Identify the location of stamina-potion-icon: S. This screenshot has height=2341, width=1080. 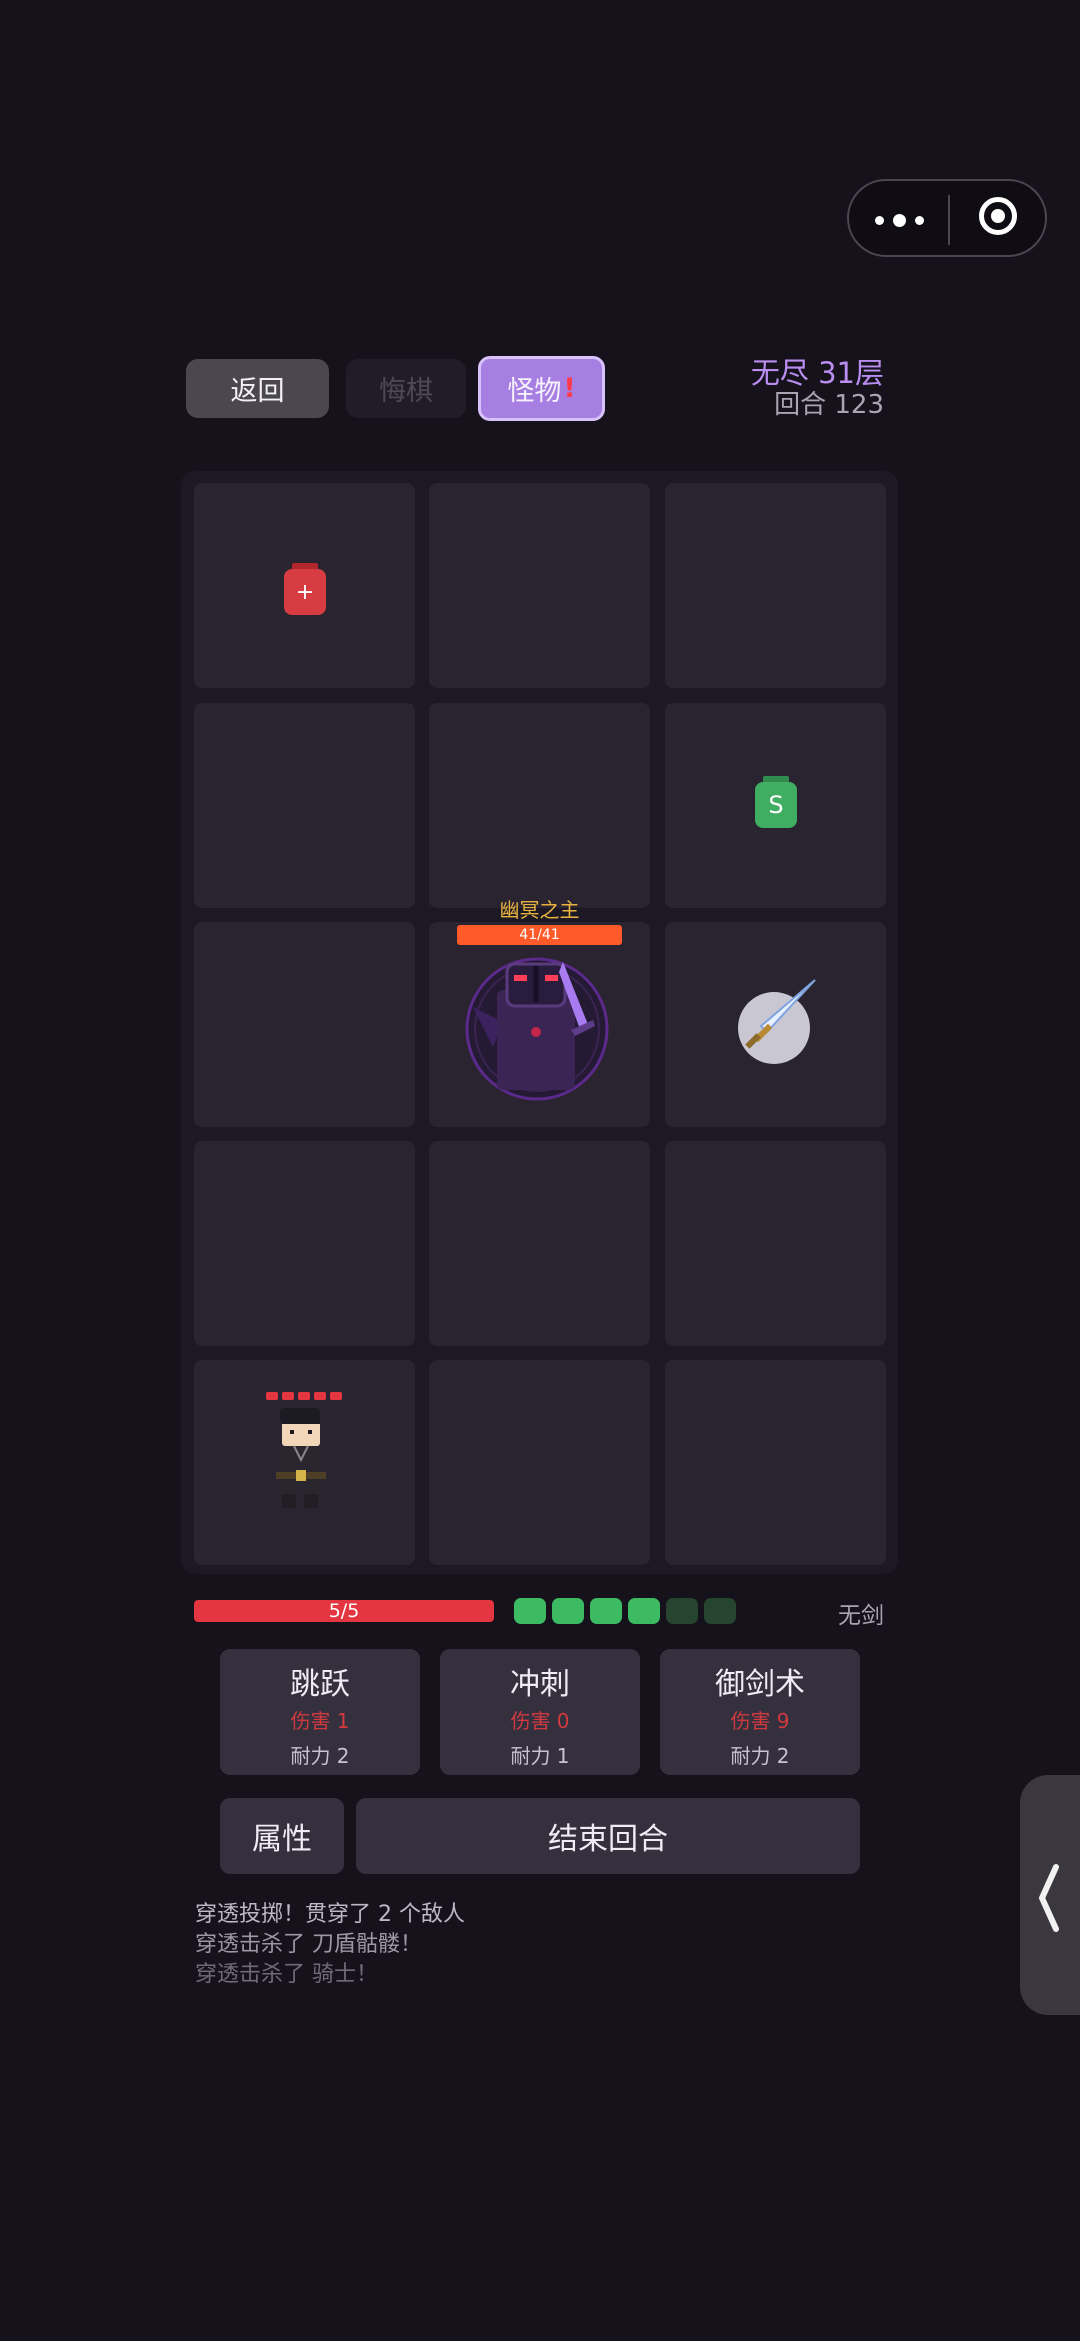
(776, 803).